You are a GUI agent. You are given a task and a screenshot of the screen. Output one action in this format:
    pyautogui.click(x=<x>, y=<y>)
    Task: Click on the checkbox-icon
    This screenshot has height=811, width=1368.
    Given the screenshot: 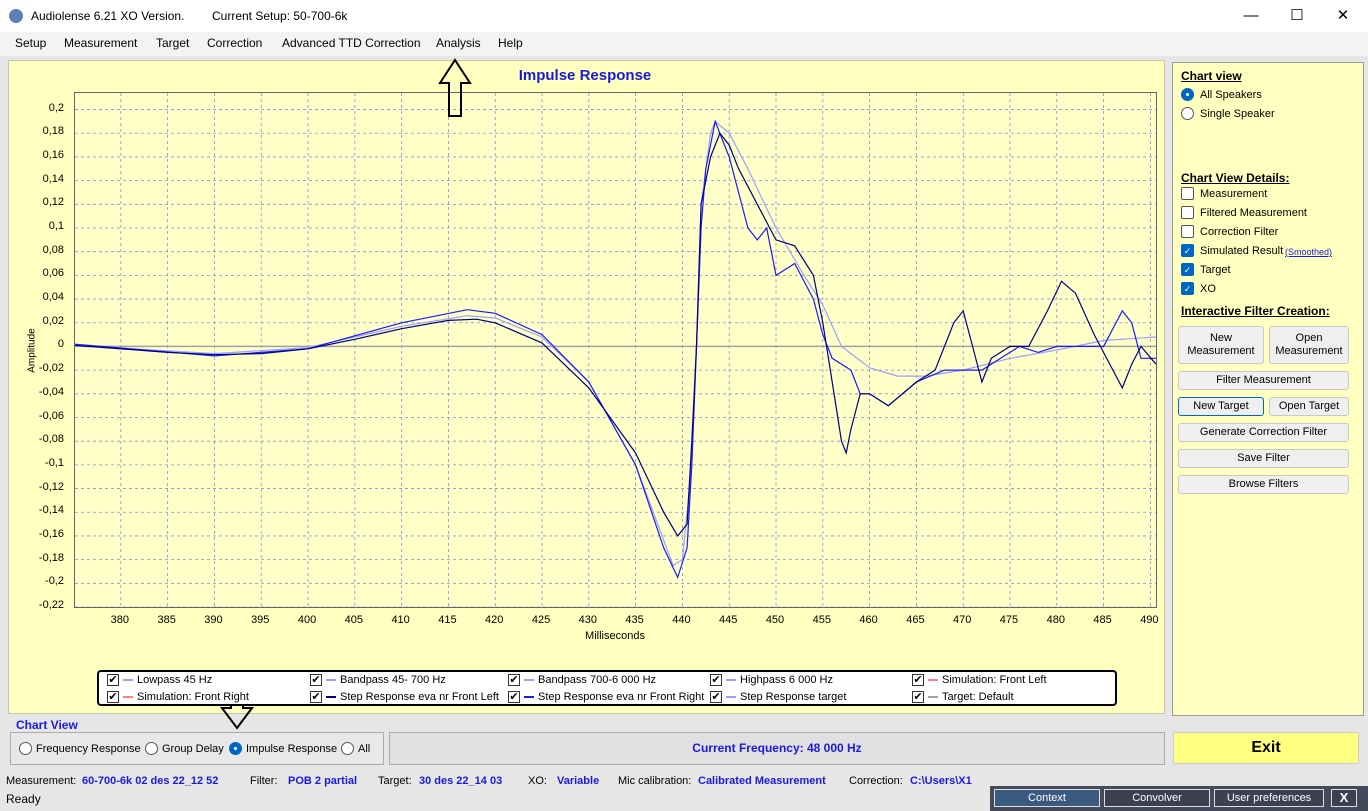 What is the action you would take?
    pyautogui.click(x=1187, y=193)
    